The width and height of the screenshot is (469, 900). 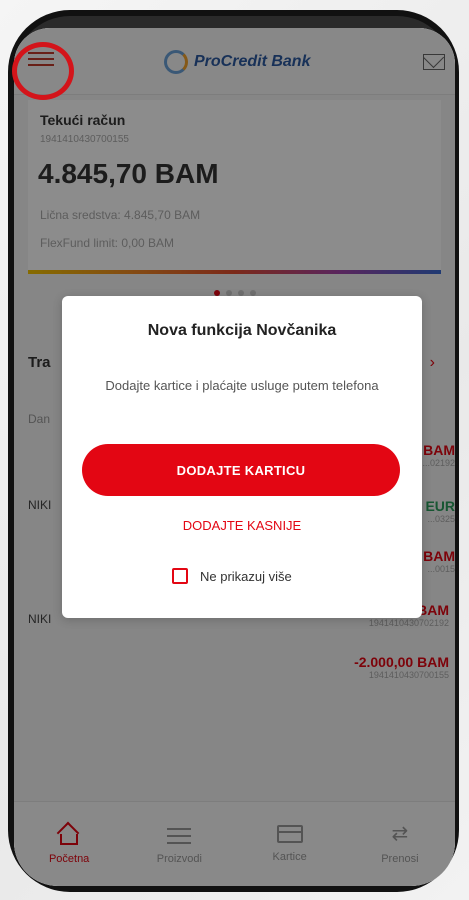 I want to click on dont-show-again-option: Ne prikazuj više, so click(x=232, y=576).